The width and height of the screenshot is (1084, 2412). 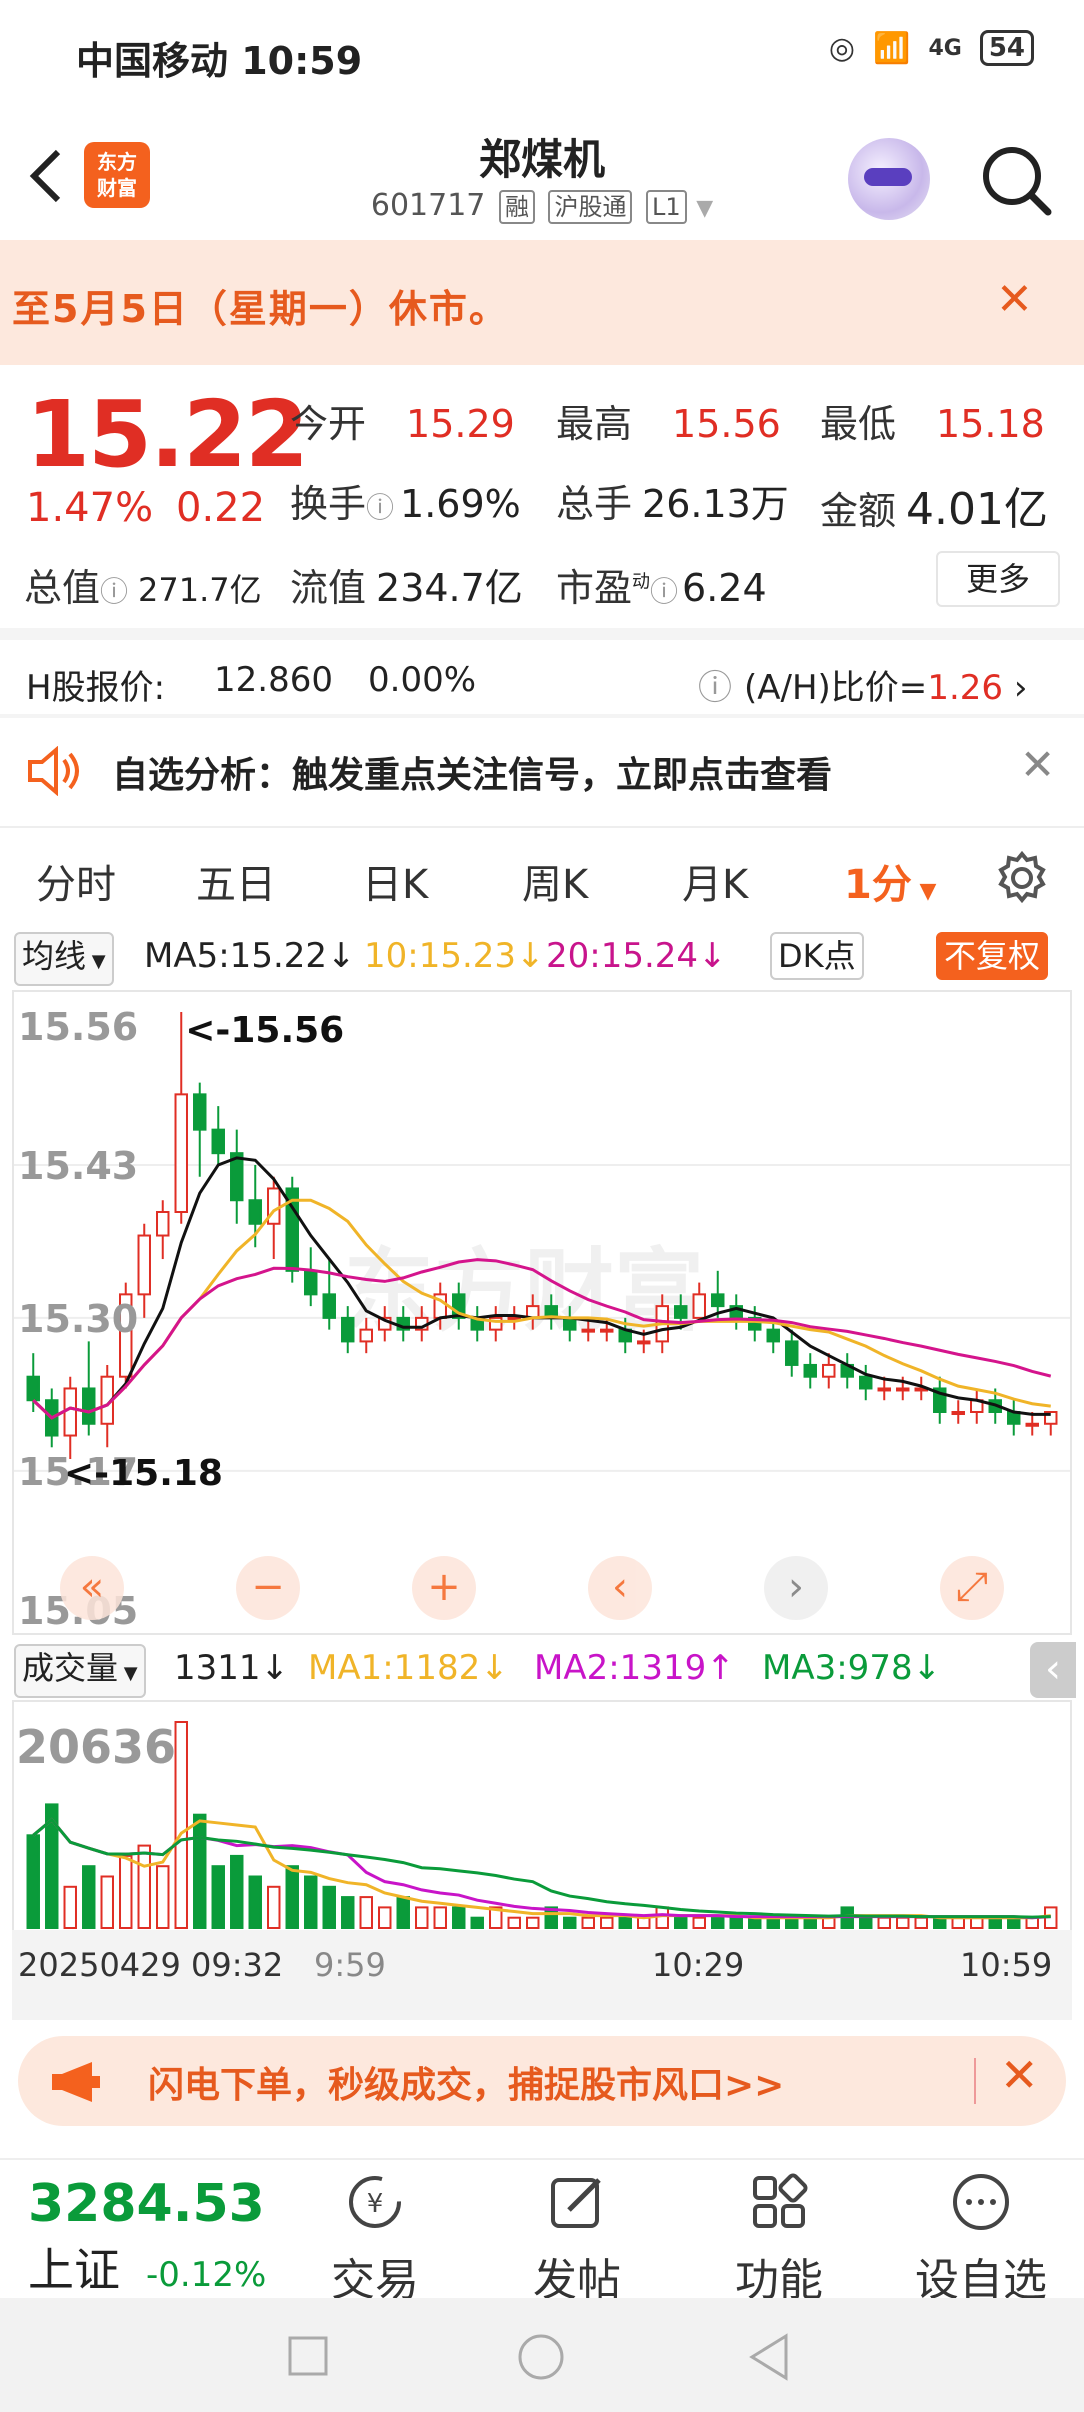 I want to click on nav-add-watchlist: 设自选, so click(x=981, y=2239).